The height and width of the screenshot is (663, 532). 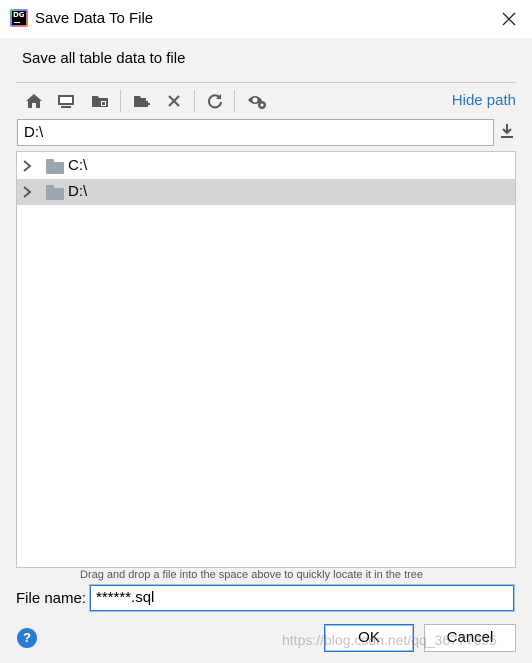 I want to click on home-button, so click(x=34, y=101).